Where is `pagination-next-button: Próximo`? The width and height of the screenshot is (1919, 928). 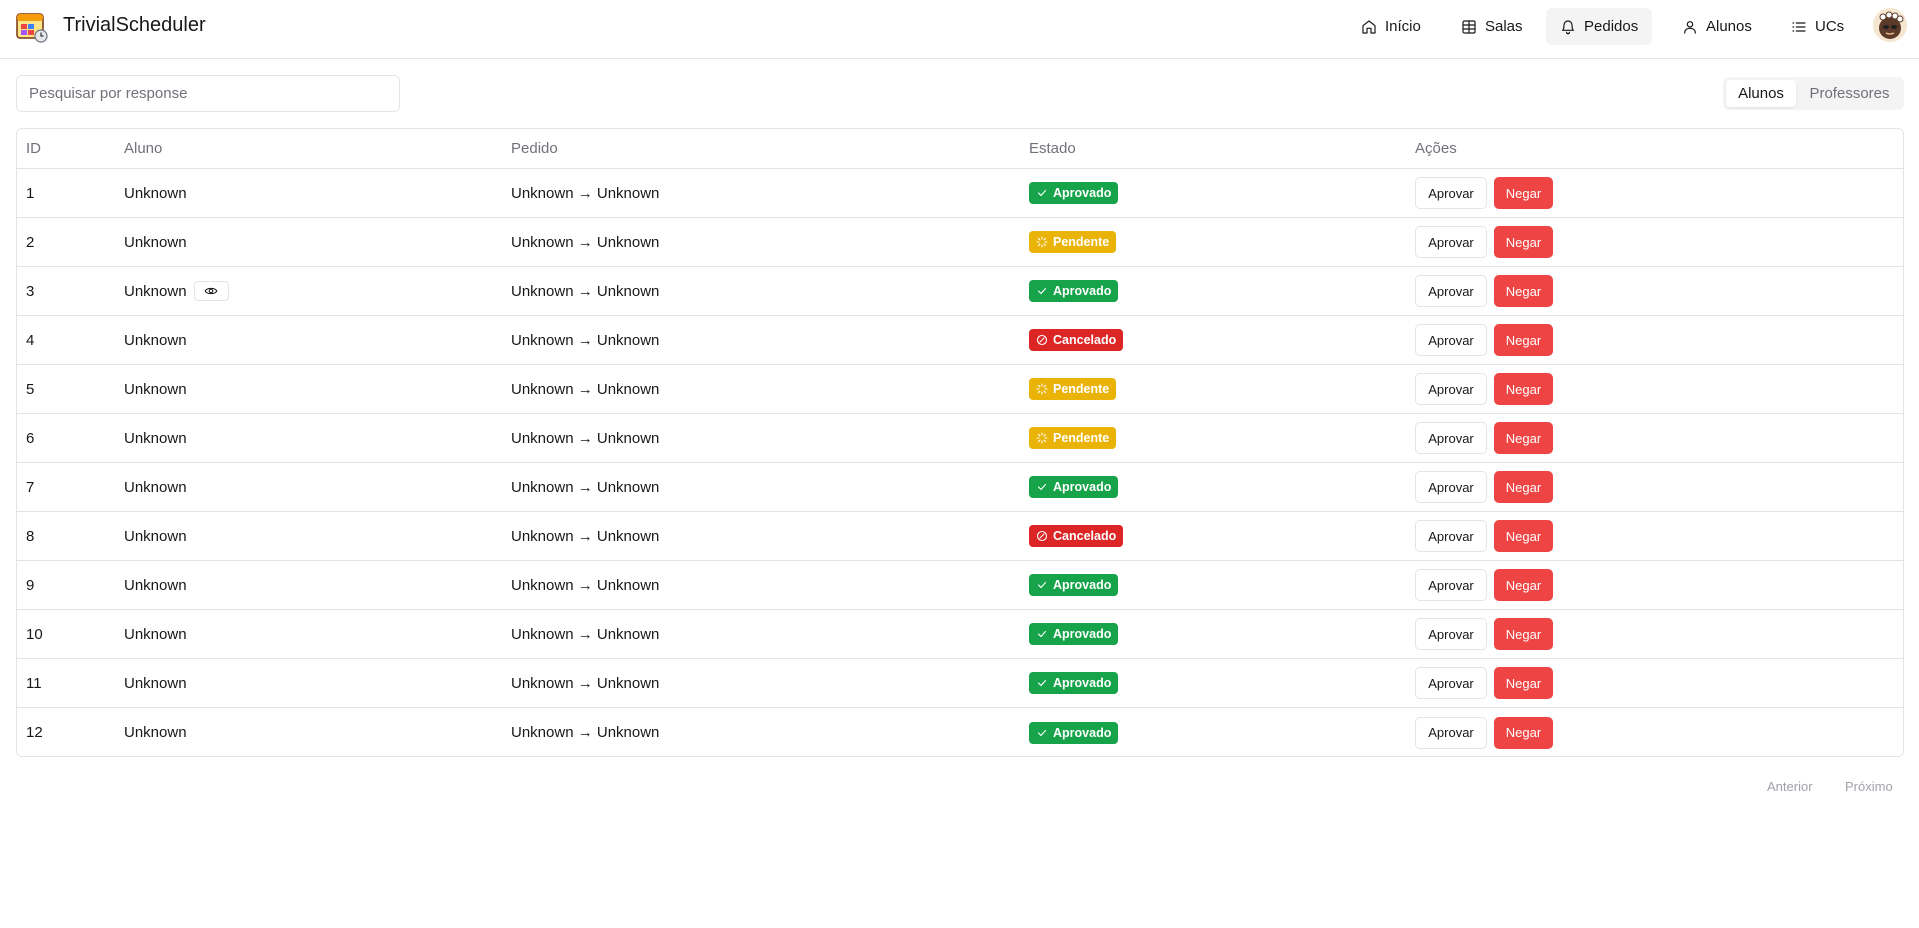 pagination-next-button: Próximo is located at coordinates (1869, 786).